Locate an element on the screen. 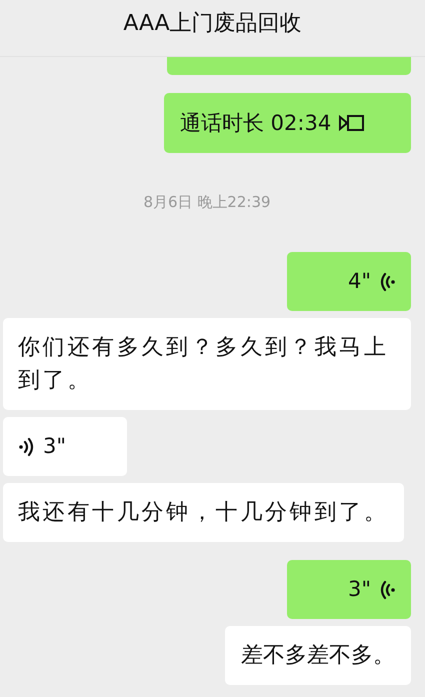  video-camera-icon is located at coordinates (352, 123).